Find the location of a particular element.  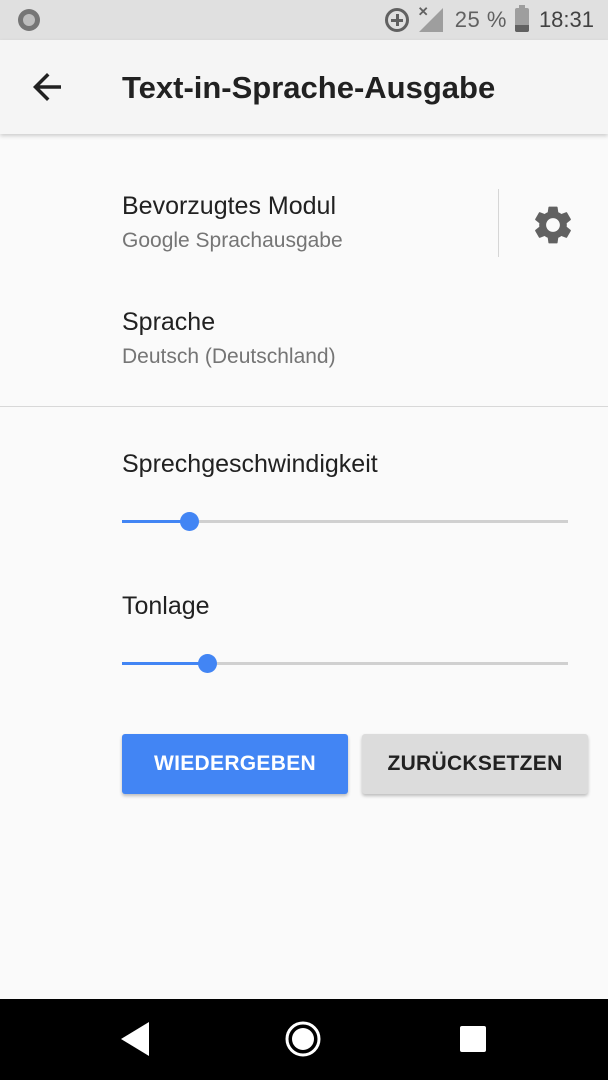

section-divider is located at coordinates (304, 406).